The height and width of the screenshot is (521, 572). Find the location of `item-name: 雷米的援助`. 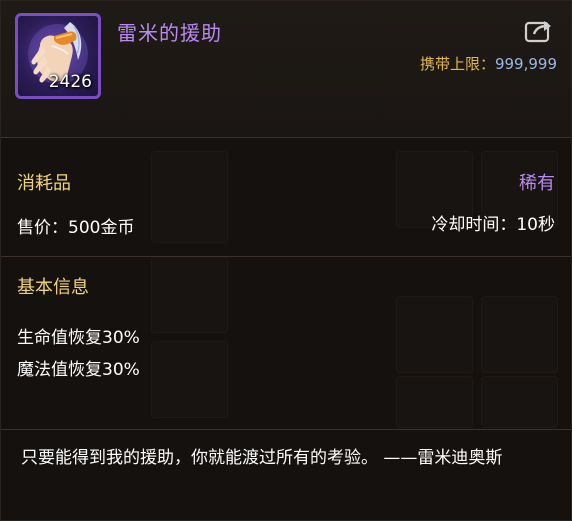

item-name: 雷米的援助 is located at coordinates (169, 33).